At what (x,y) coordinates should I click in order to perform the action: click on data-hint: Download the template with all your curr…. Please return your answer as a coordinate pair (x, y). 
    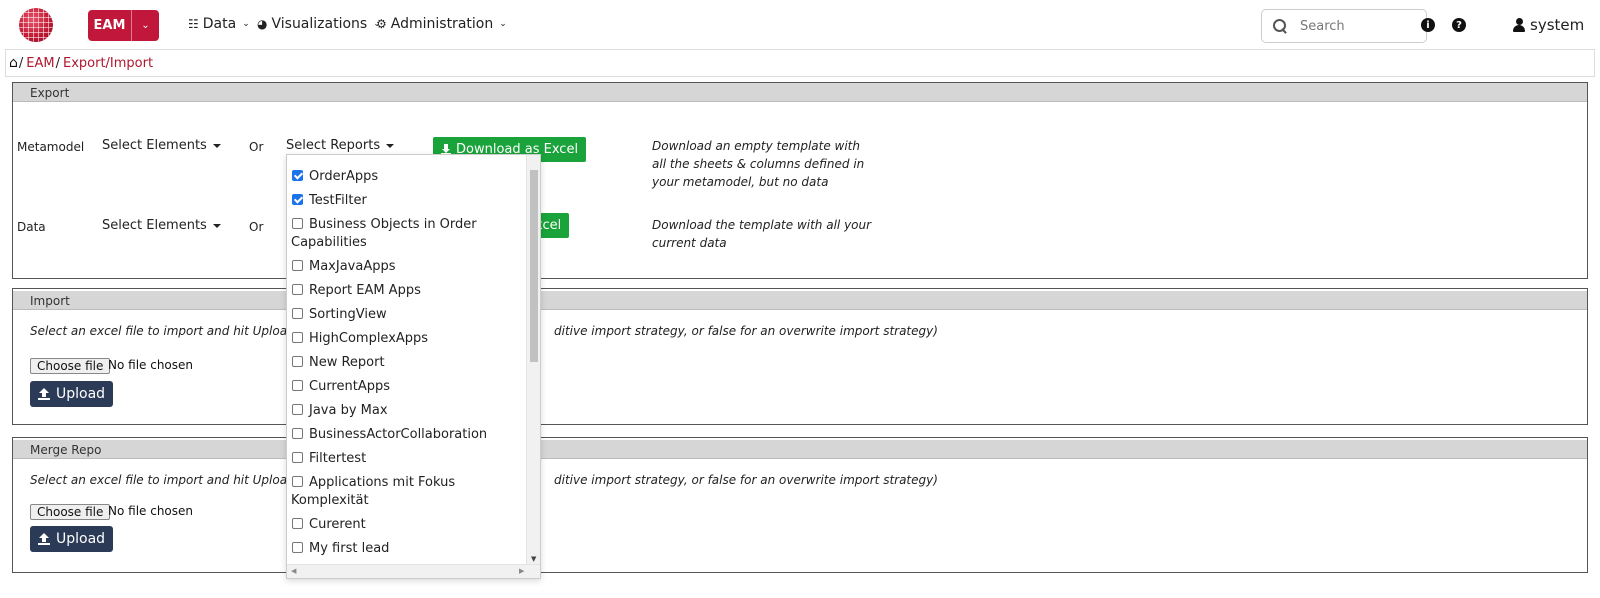
    Looking at the image, I should click on (762, 234).